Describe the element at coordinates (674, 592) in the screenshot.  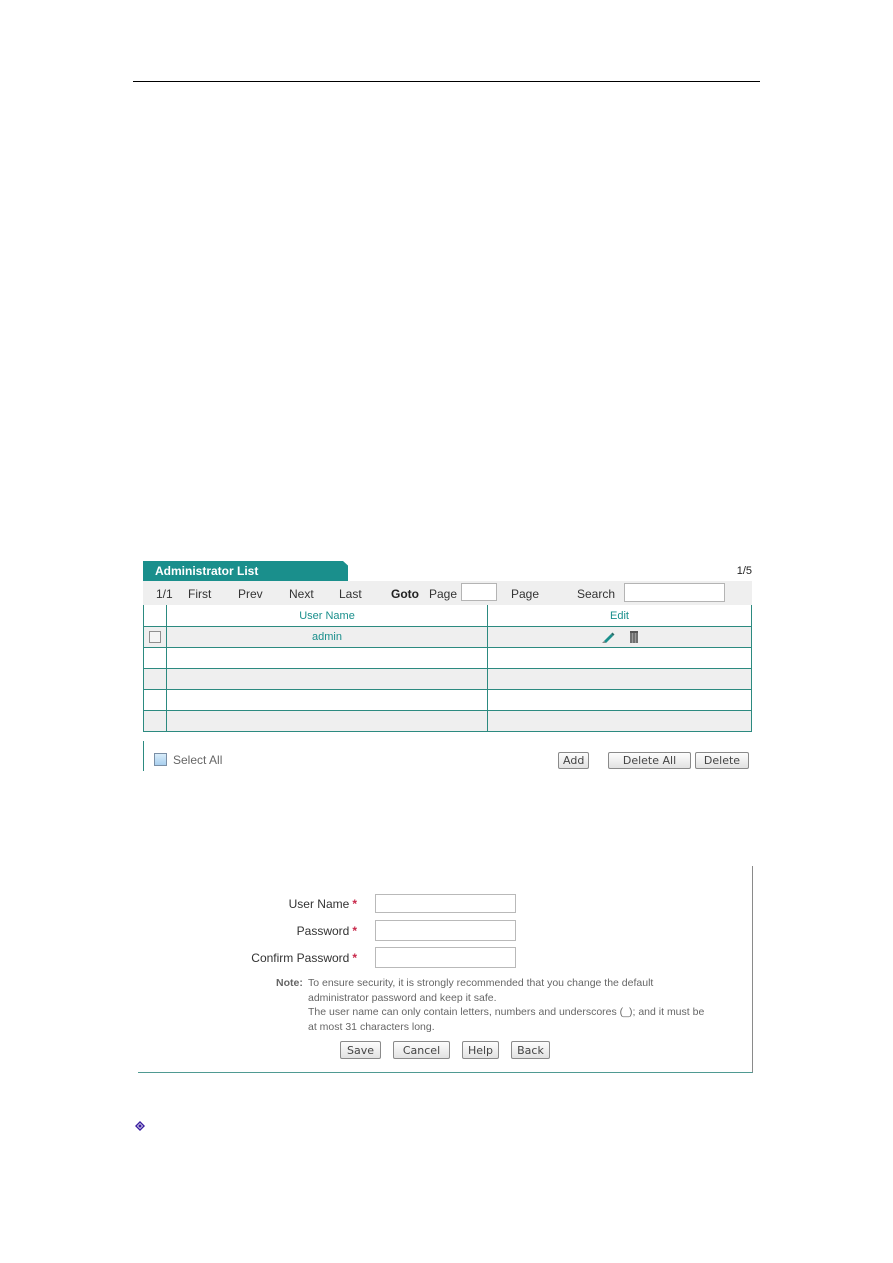
I see `search-input` at that location.